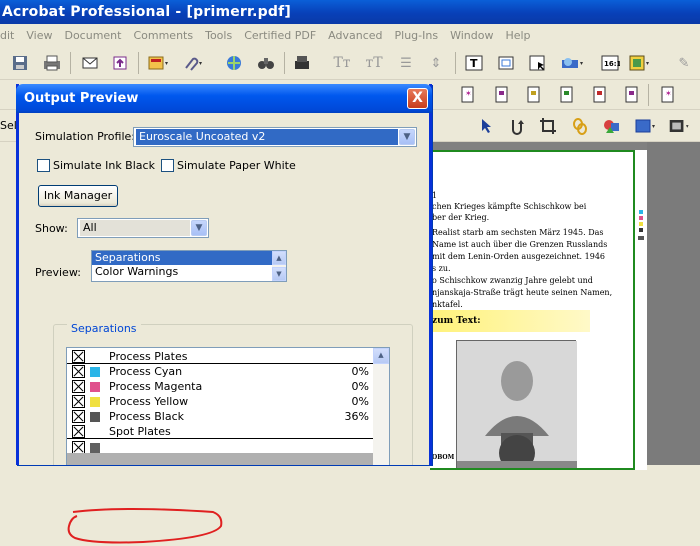 Image resolution: width=700 pixels, height=546 pixels. I want to click on email-document-icon, so click(90, 63).